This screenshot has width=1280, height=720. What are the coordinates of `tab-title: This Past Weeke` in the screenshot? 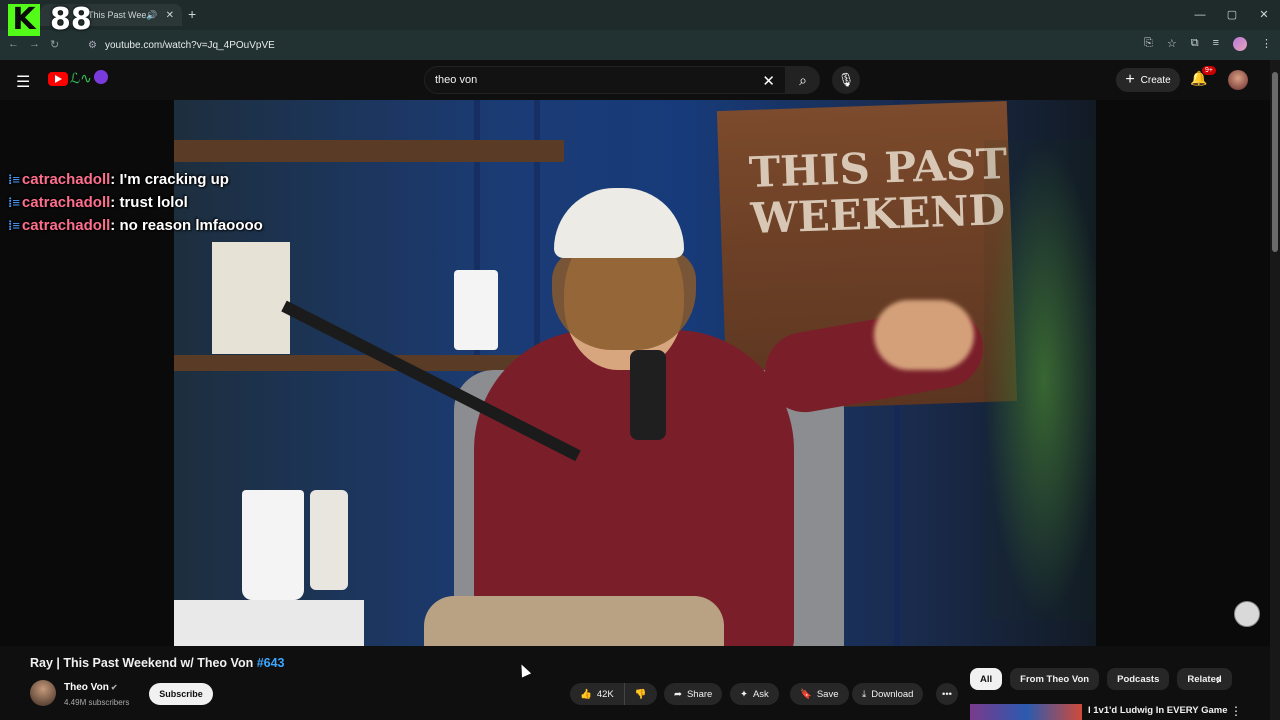 It's located at (117, 15).